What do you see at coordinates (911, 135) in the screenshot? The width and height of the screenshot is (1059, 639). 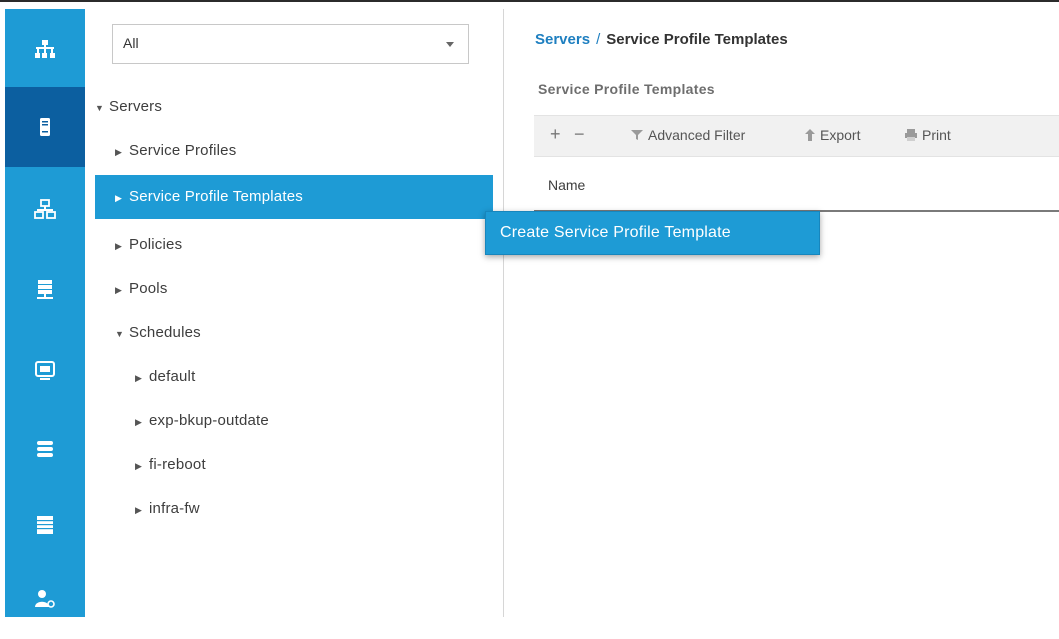 I see `print-icon` at bounding box center [911, 135].